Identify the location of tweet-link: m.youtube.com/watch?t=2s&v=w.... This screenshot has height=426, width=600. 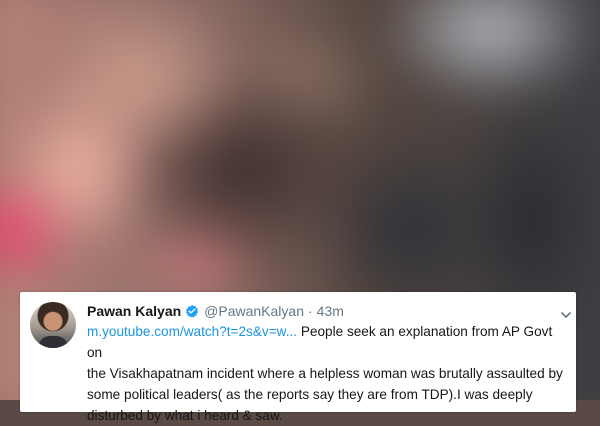
(192, 331).